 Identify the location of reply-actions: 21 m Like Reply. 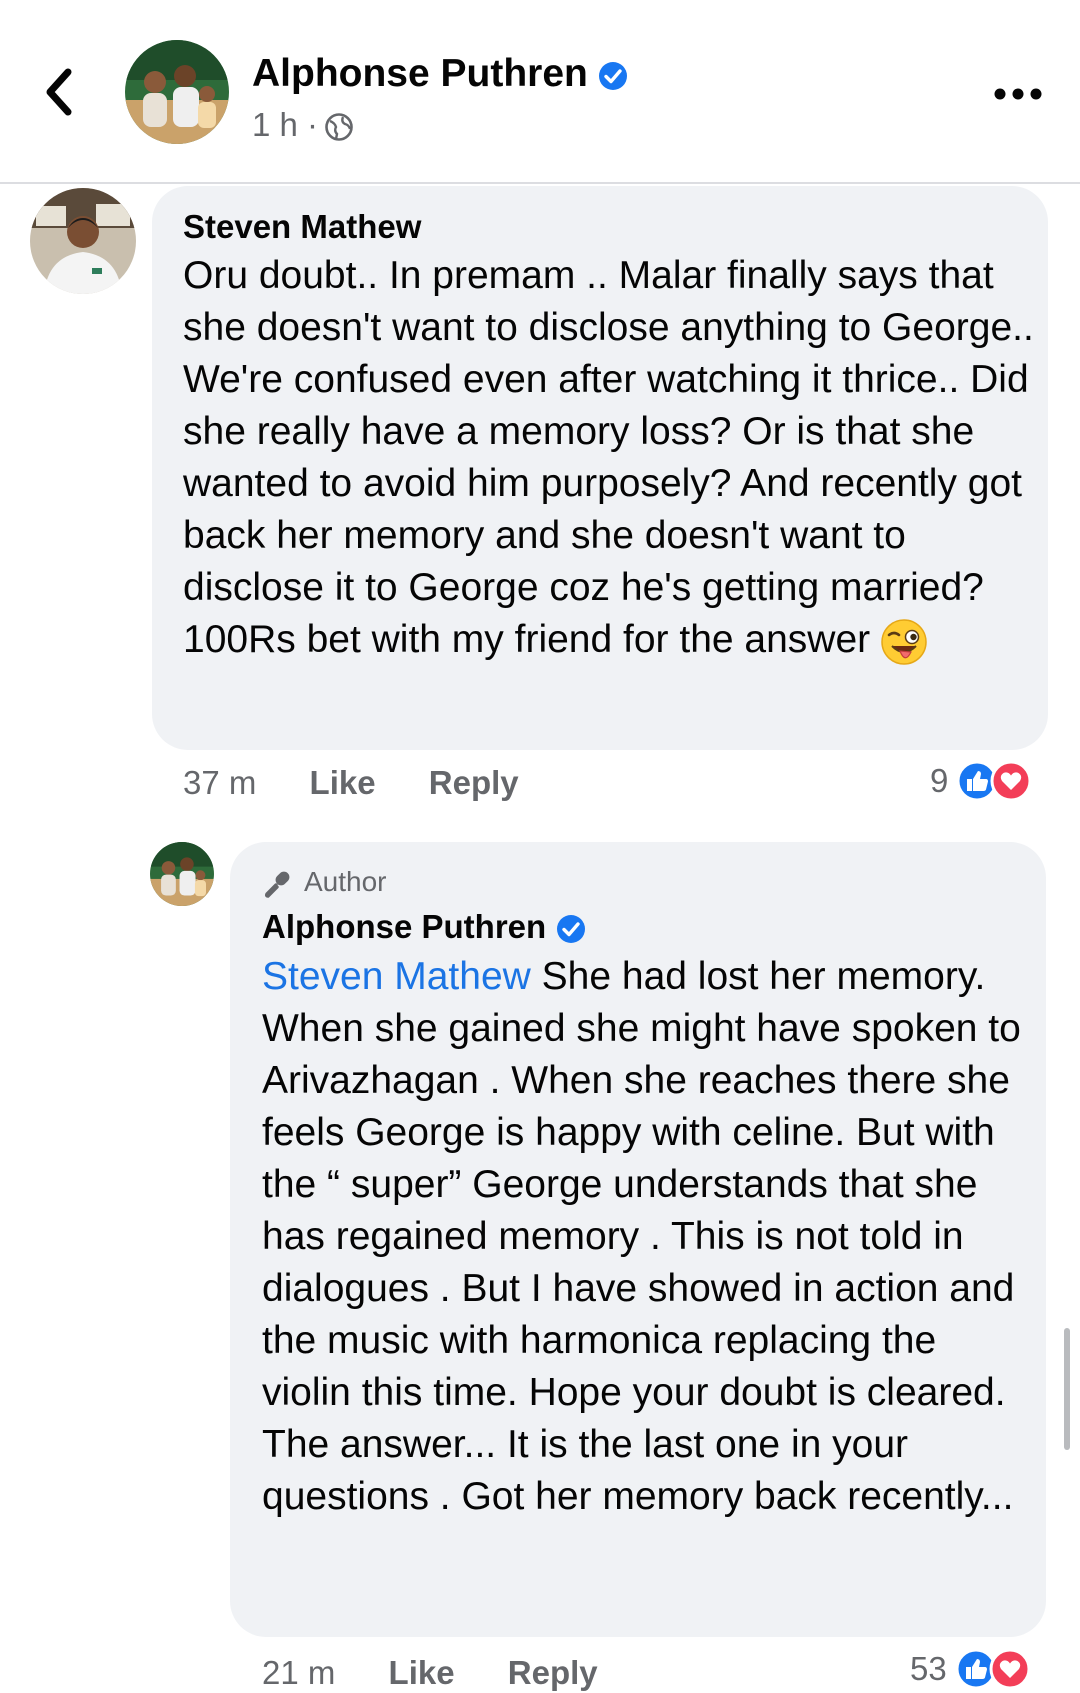
(430, 1673).